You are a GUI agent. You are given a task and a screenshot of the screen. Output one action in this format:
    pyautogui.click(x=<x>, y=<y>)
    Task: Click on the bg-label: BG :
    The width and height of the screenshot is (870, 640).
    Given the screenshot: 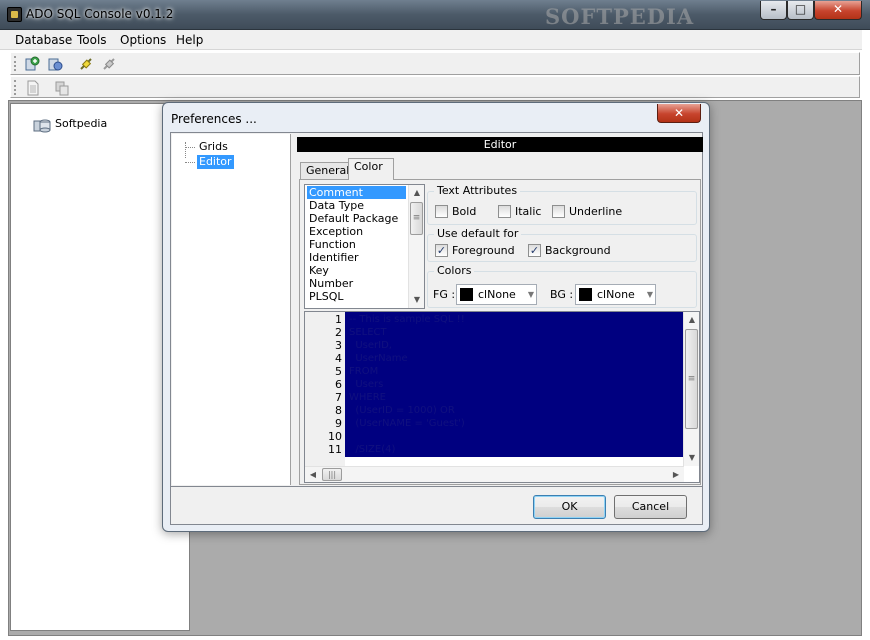 What is the action you would take?
    pyautogui.click(x=562, y=294)
    